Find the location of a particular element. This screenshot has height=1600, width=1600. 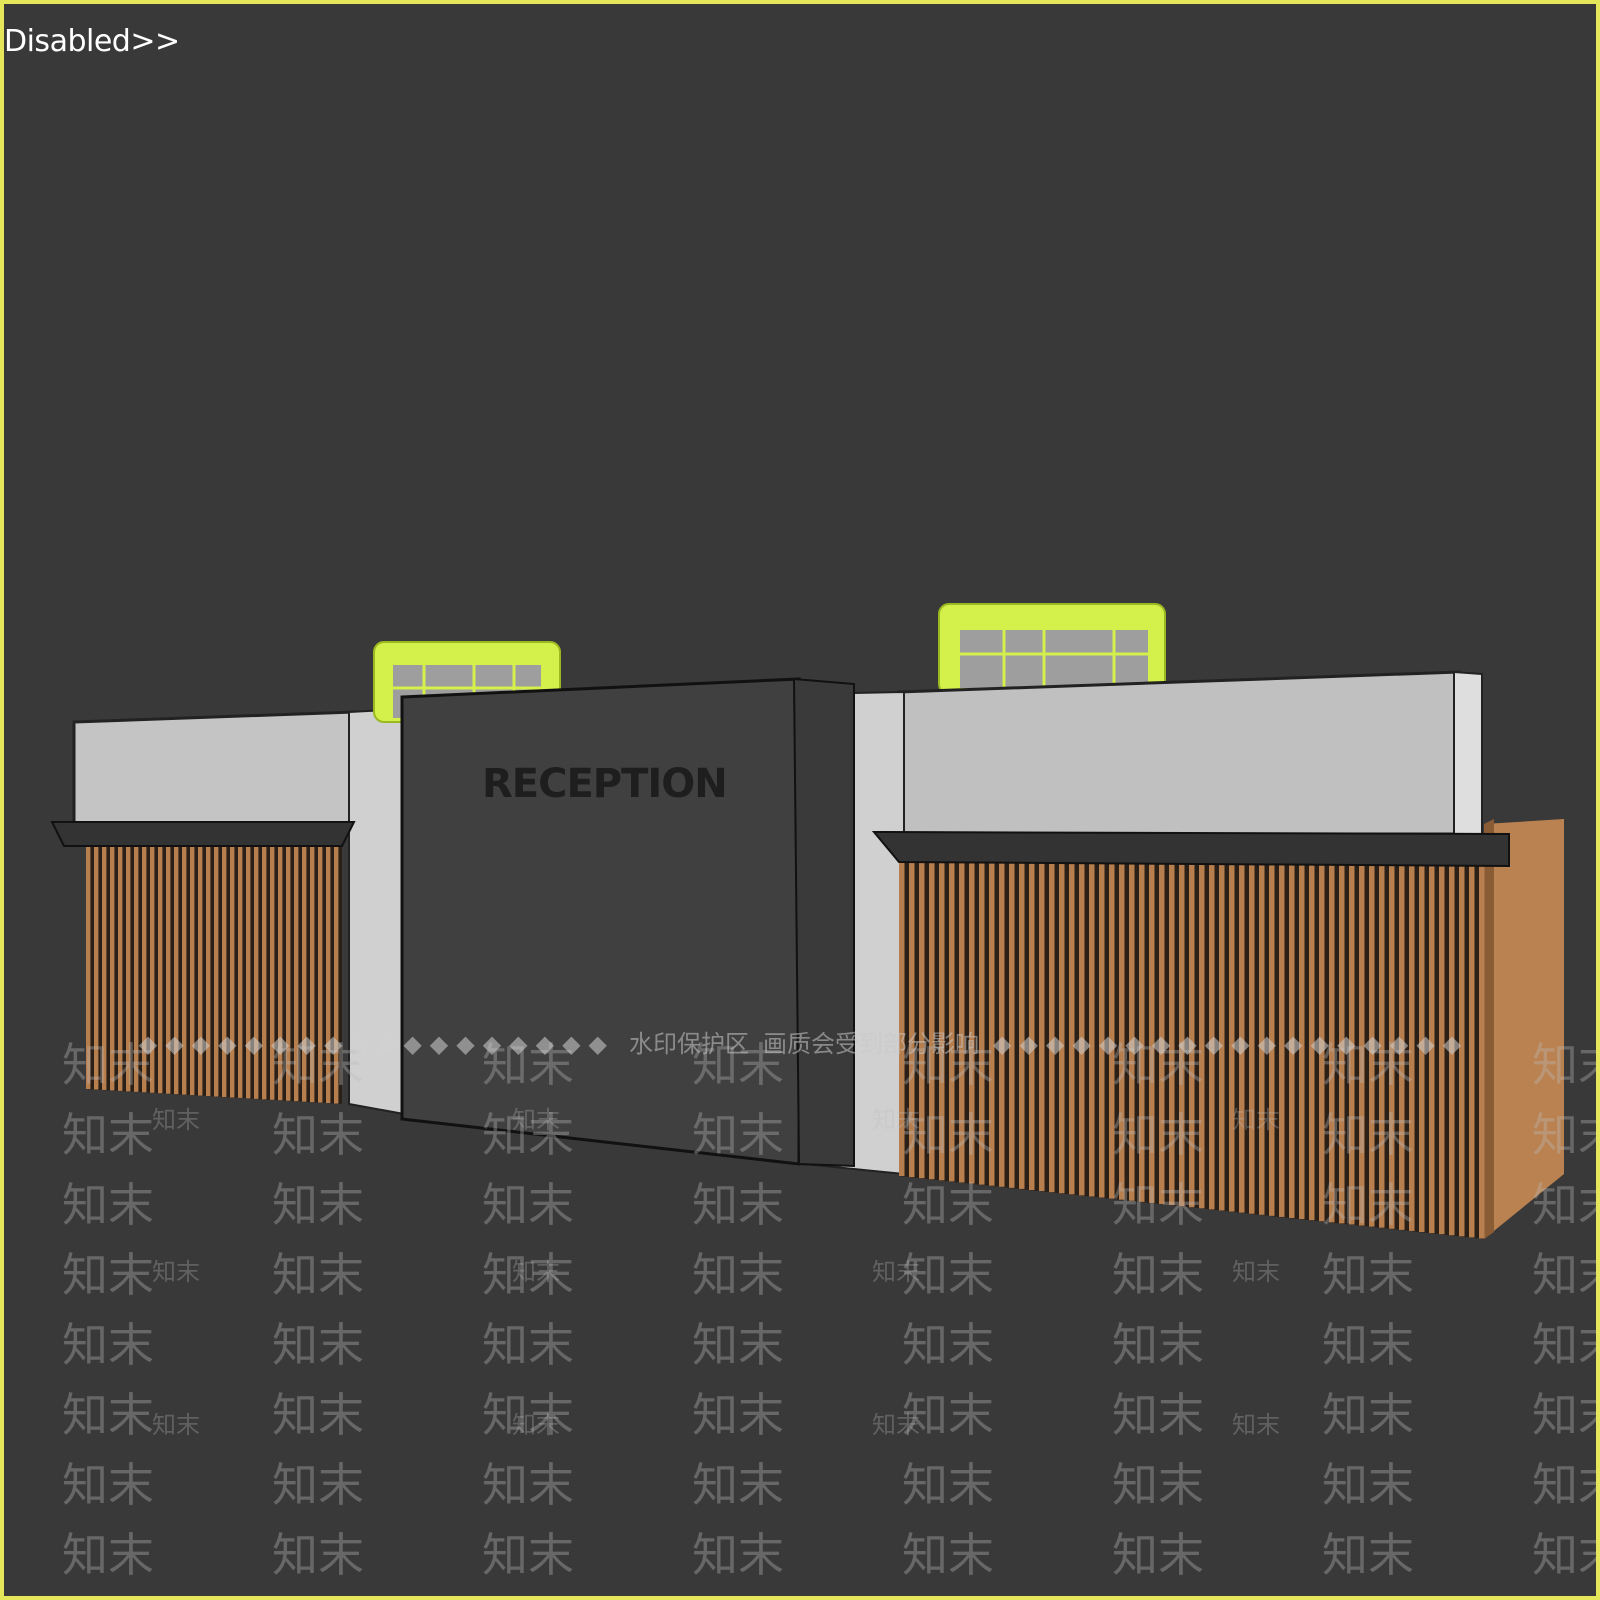

viewport-label: Disabled>> is located at coordinates (92, 41).